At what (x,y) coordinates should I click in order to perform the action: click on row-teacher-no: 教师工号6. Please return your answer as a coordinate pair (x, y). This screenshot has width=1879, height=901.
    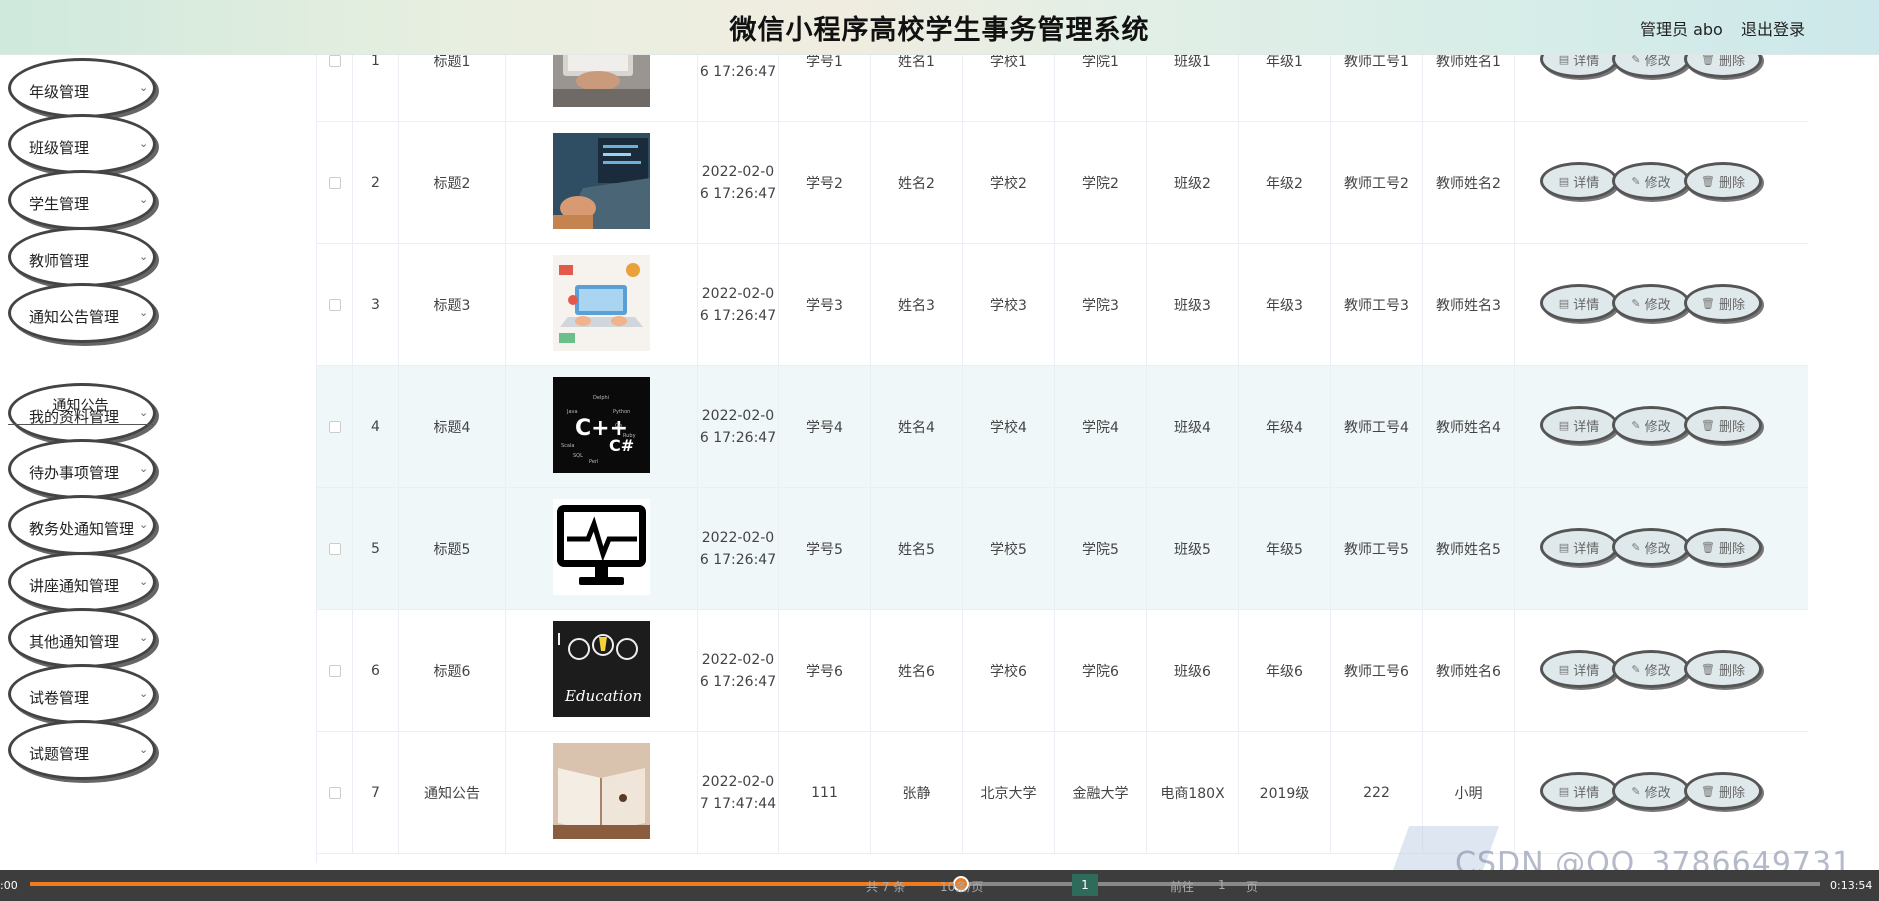
    Looking at the image, I should click on (1376, 671).